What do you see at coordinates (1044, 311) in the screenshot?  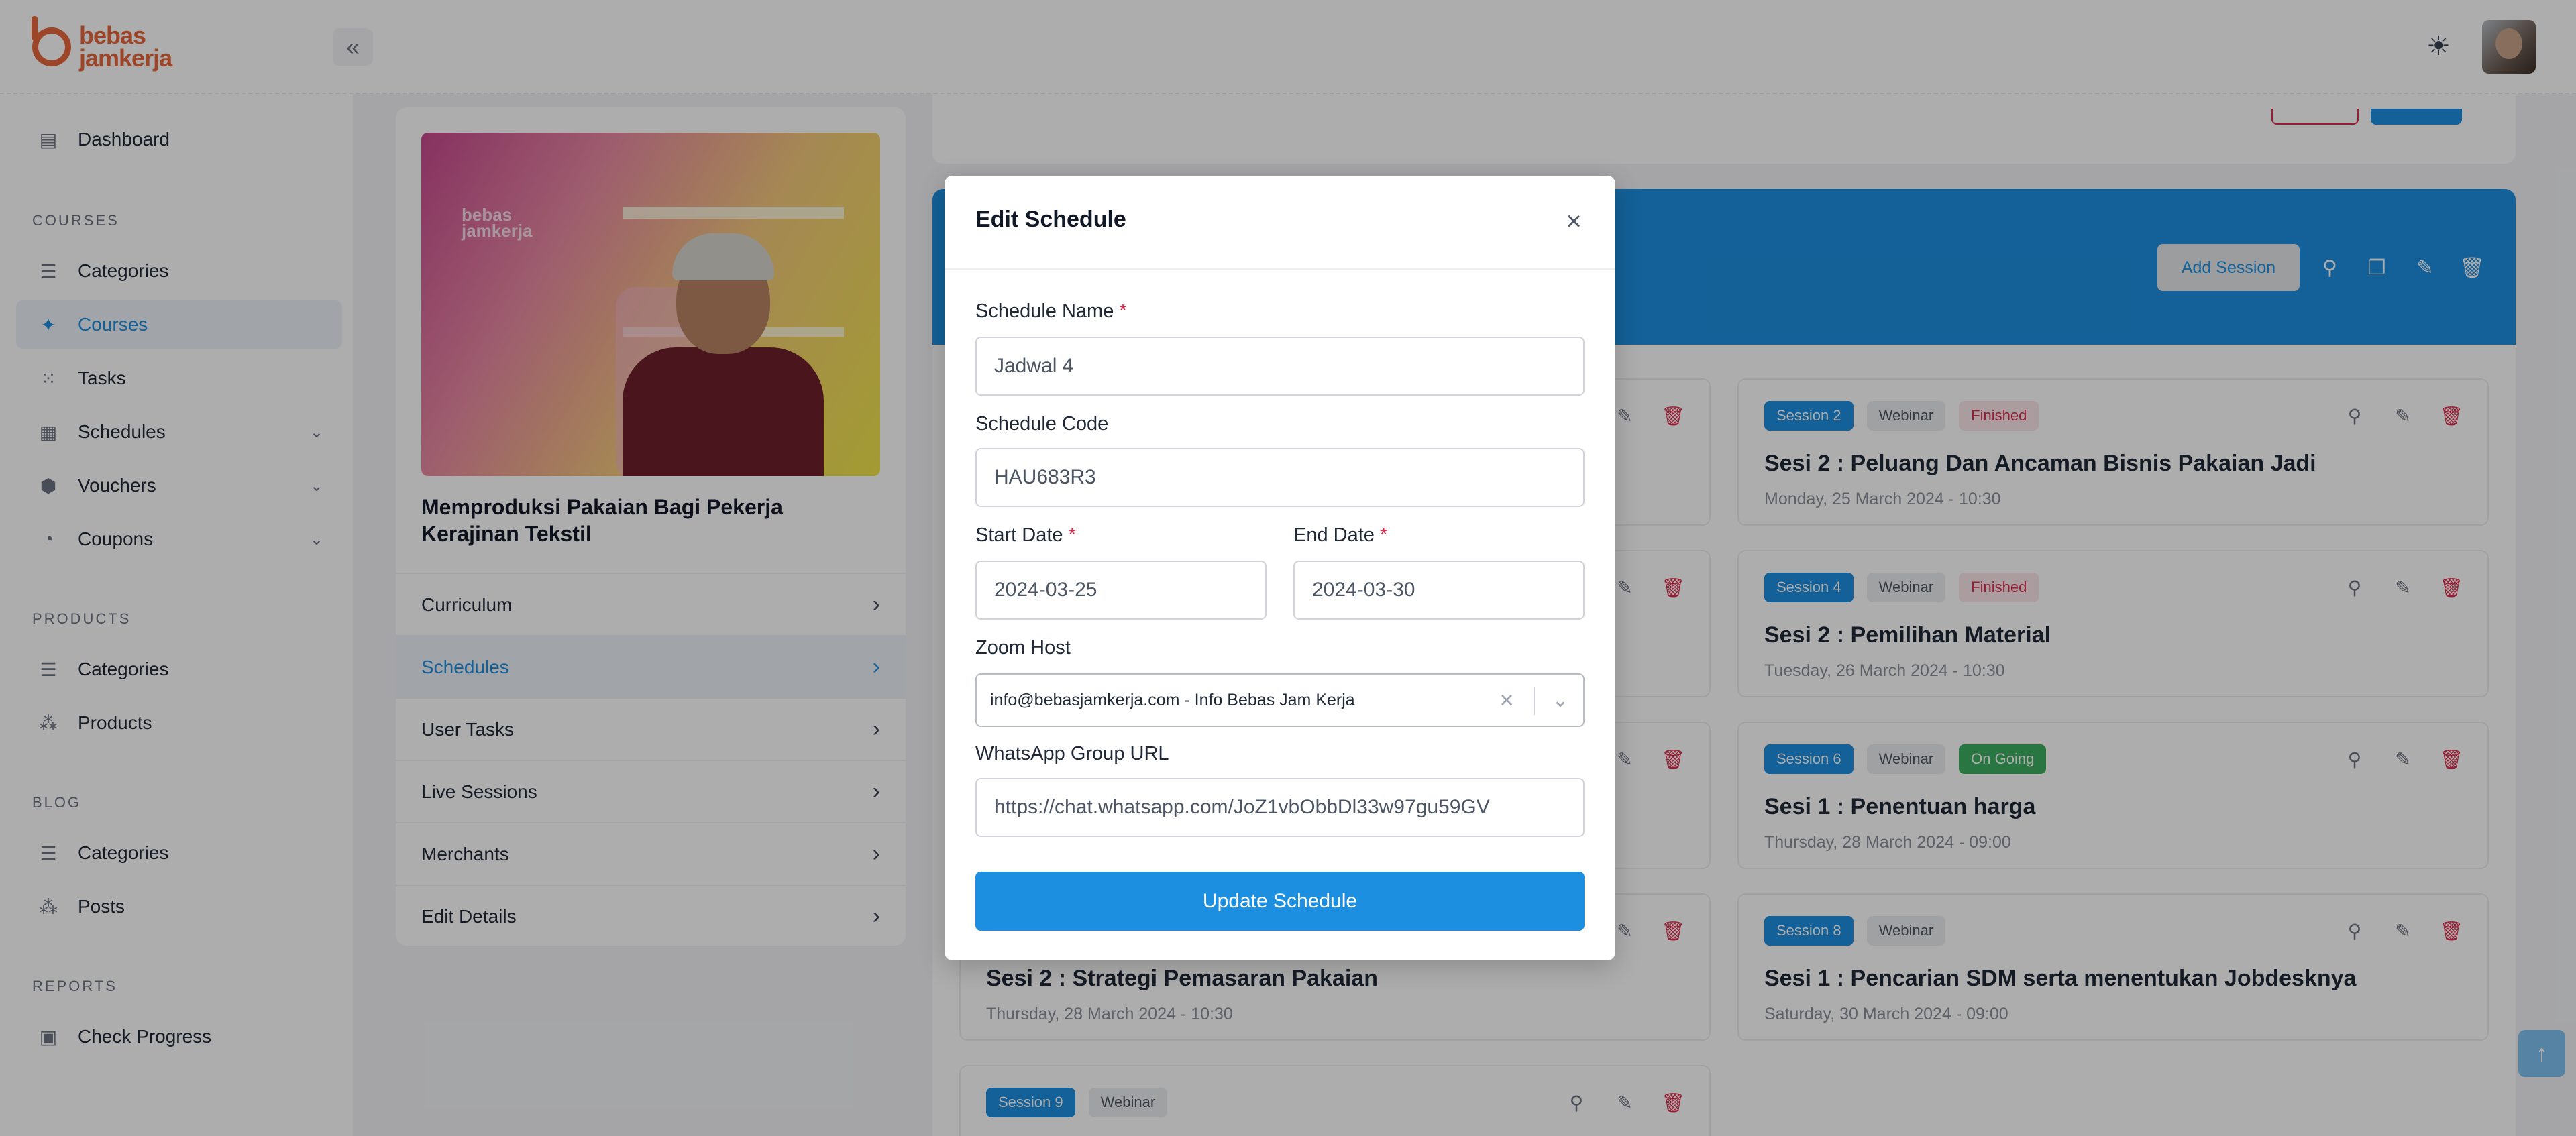 I see `label-text: Schedule Name` at bounding box center [1044, 311].